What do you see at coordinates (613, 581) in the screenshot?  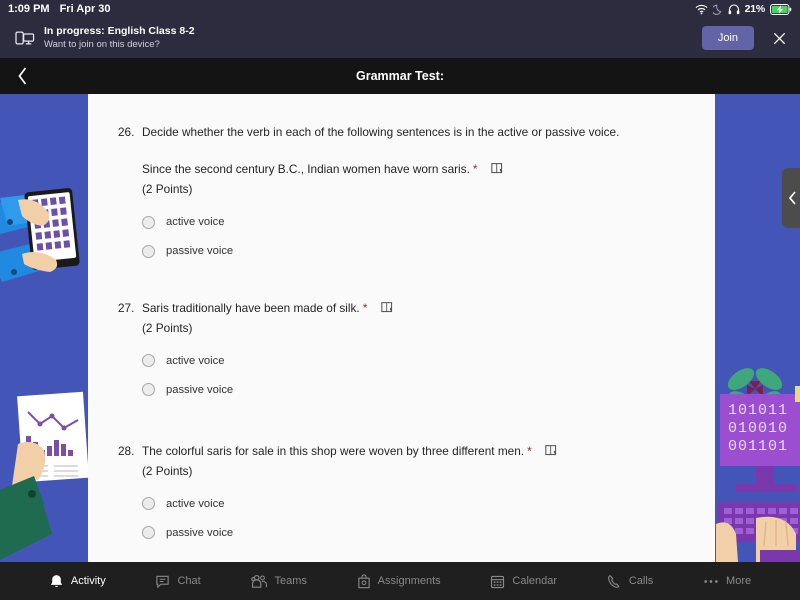 I see `phone-icon` at bounding box center [613, 581].